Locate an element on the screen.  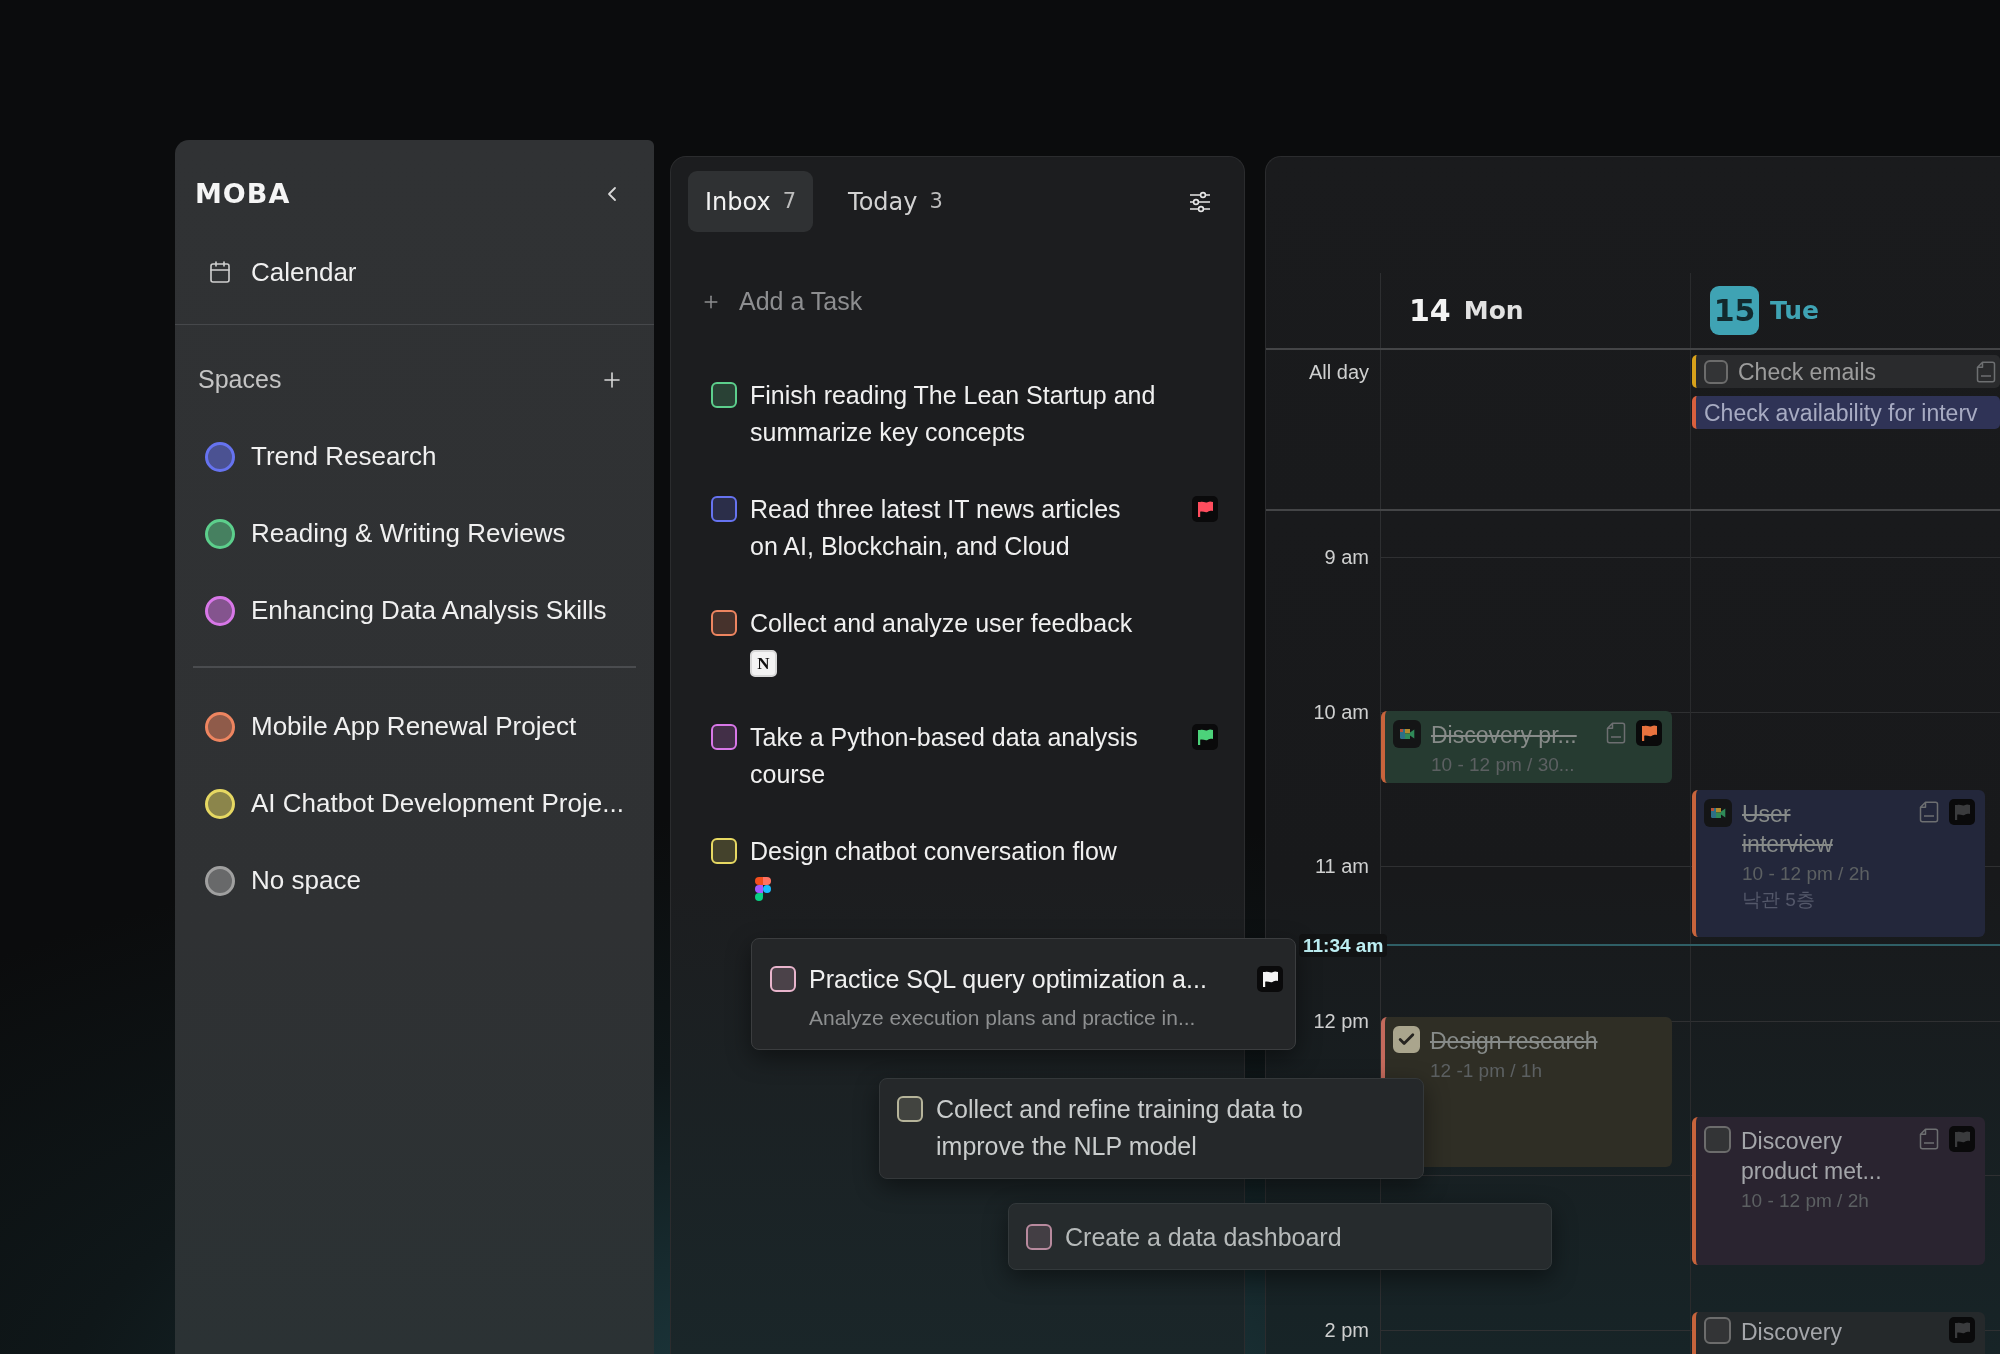
all-day-label: All day is located at coordinates (1338, 372).